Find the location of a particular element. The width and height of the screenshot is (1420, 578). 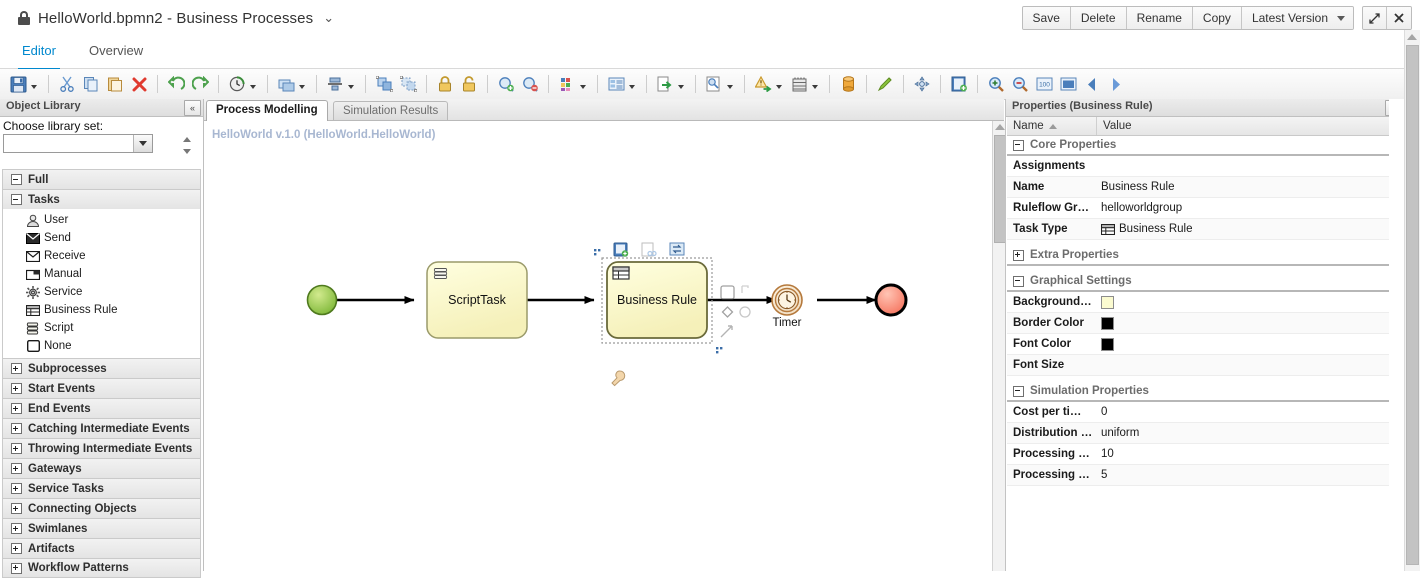

property-row: Task Type Business Rule is located at coordinates (1200, 229).